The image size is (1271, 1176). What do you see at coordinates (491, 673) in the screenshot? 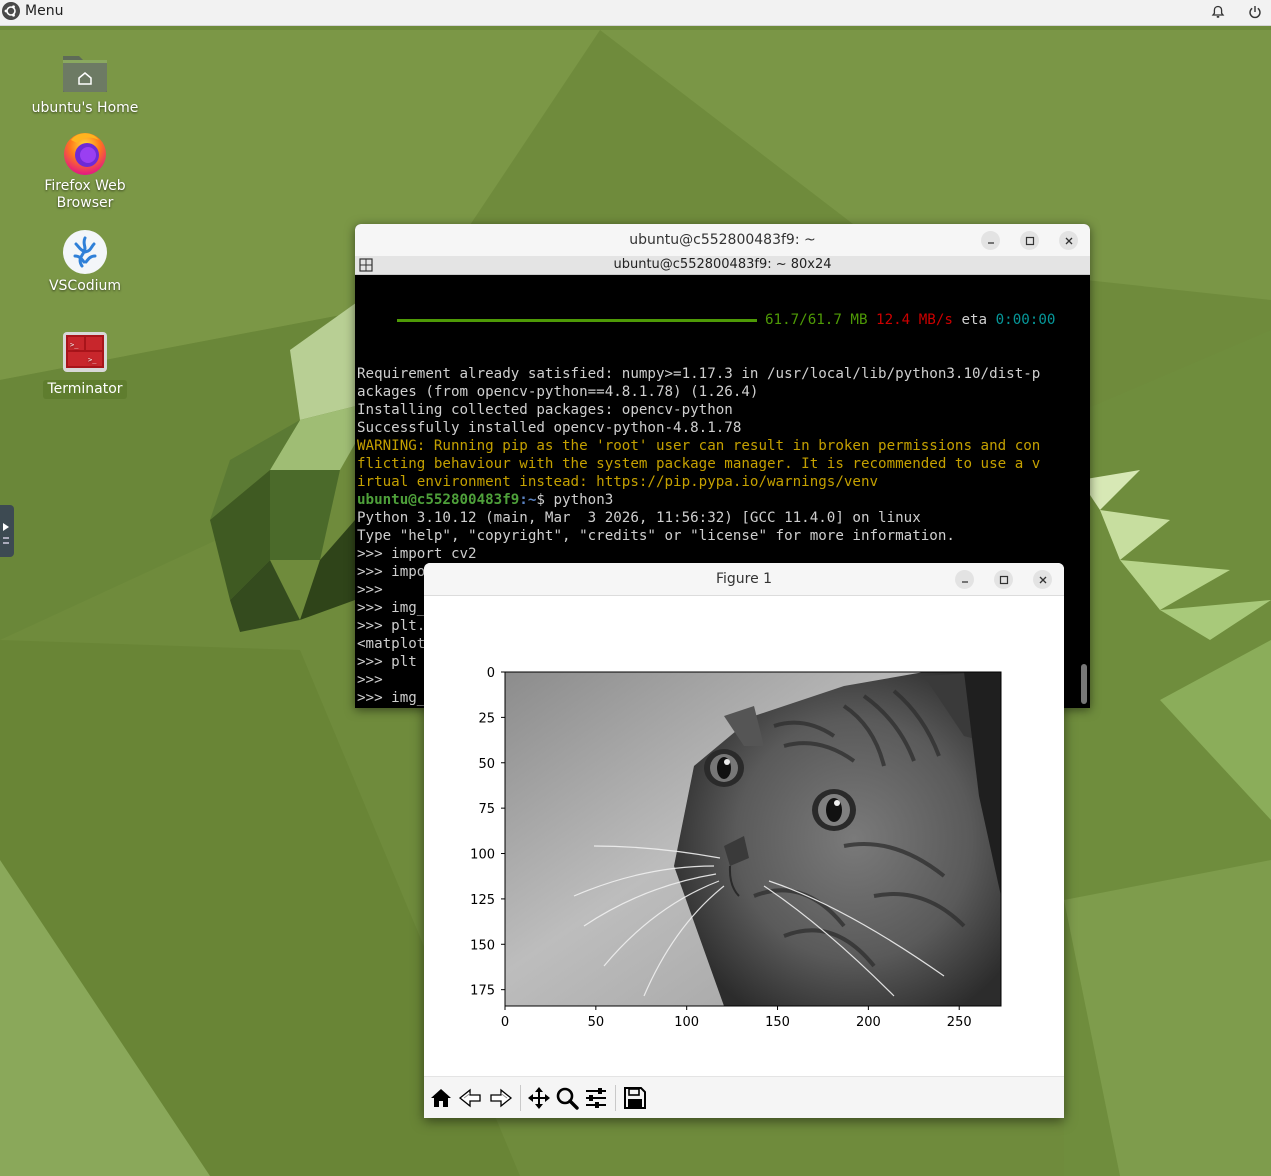
I see `y-tick-label: 0` at bounding box center [491, 673].